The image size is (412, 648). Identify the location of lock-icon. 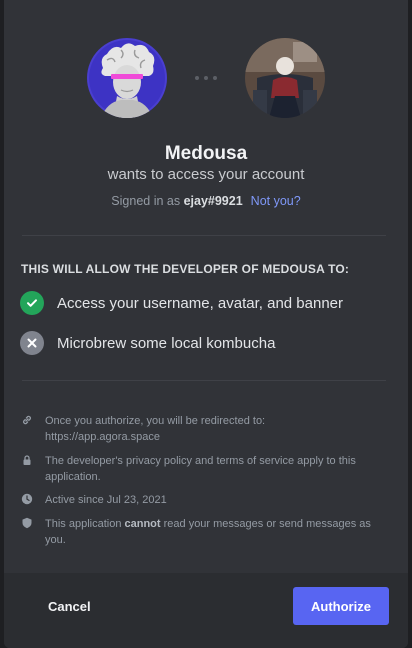
(28, 461).